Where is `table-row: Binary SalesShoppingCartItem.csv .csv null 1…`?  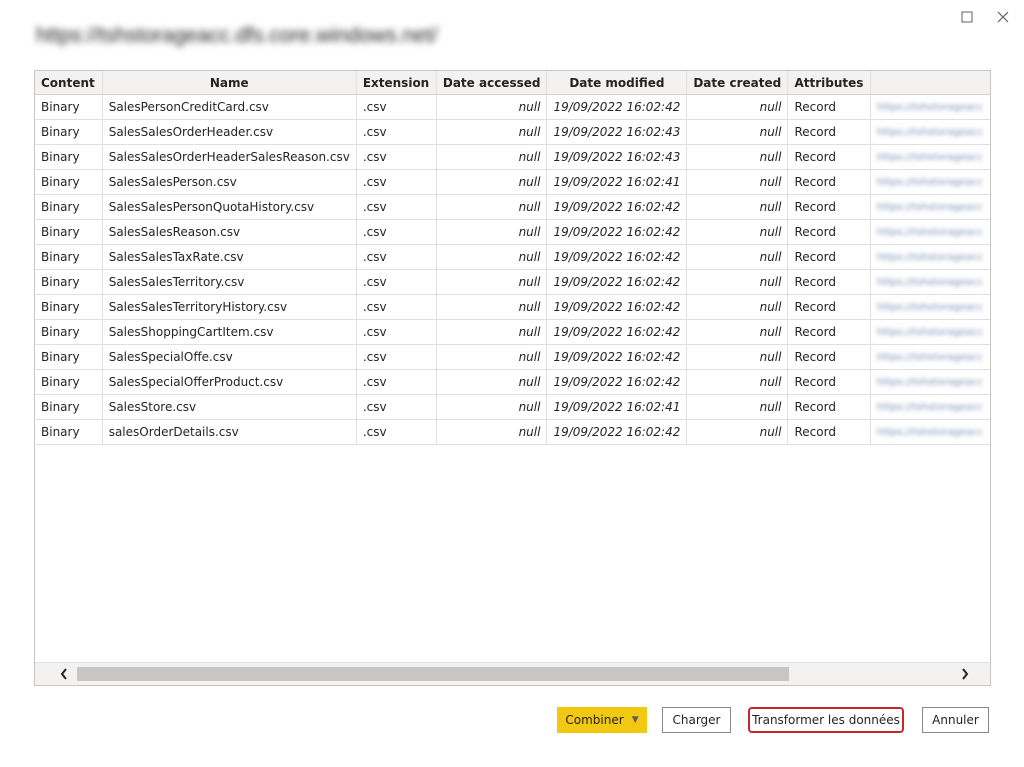 table-row: Binary SalesShoppingCartItem.csv .csv null 1… is located at coordinates (512, 332).